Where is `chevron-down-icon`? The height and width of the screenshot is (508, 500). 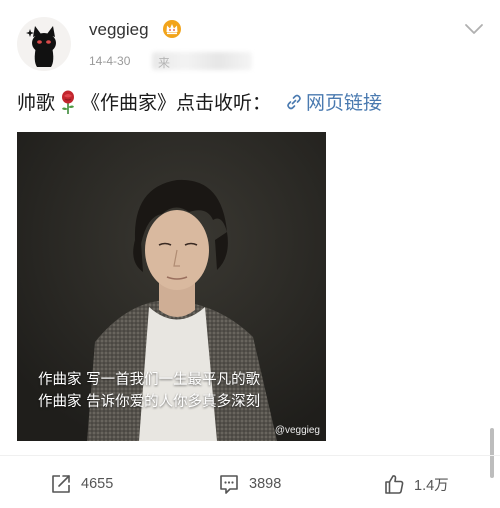
chevron-down-icon is located at coordinates (474, 29).